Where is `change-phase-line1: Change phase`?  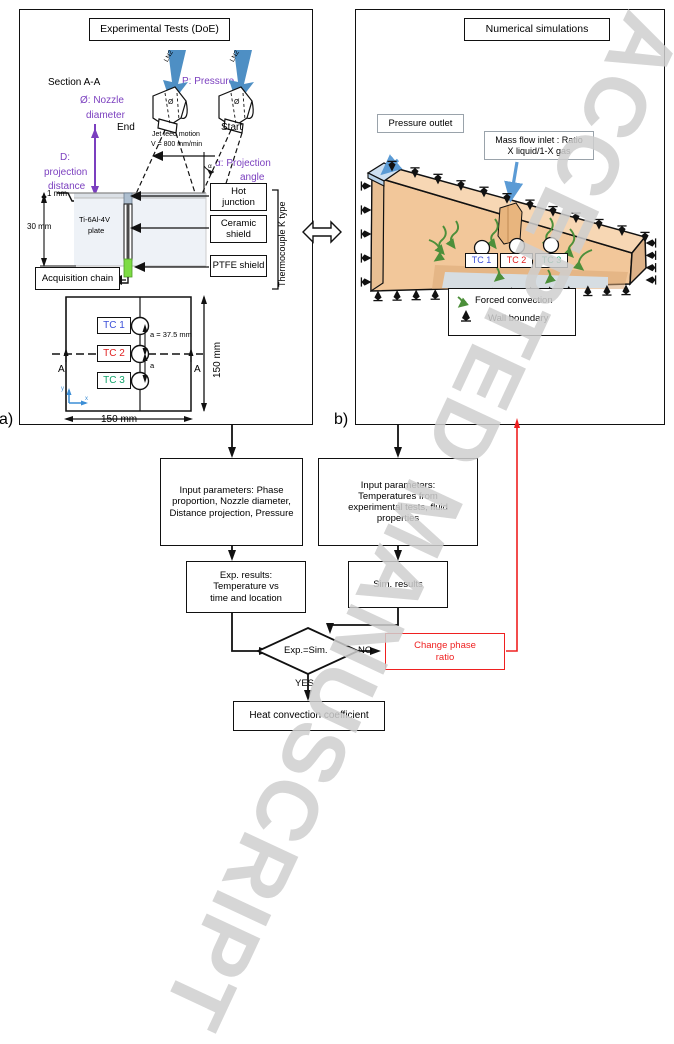
change-phase-line1: Change phase is located at coordinates (445, 646).